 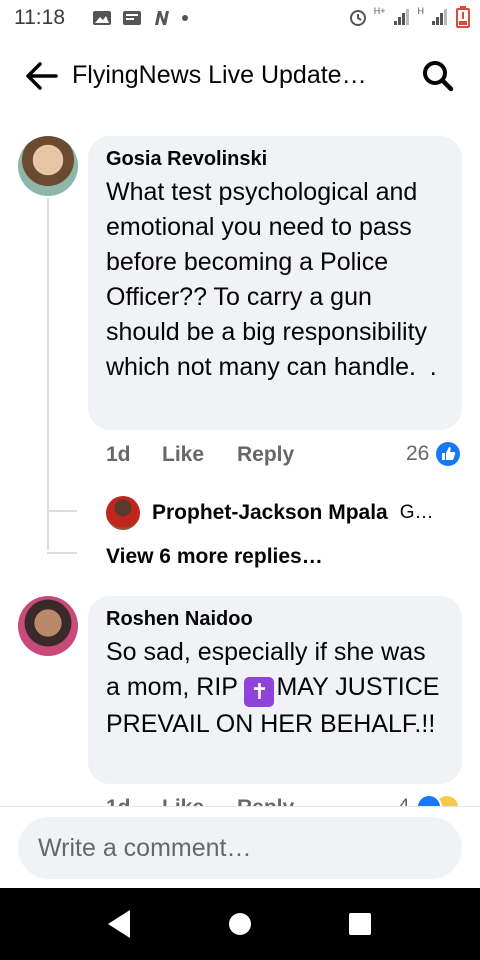 What do you see at coordinates (438, 76) in the screenshot?
I see `search-icon` at bounding box center [438, 76].